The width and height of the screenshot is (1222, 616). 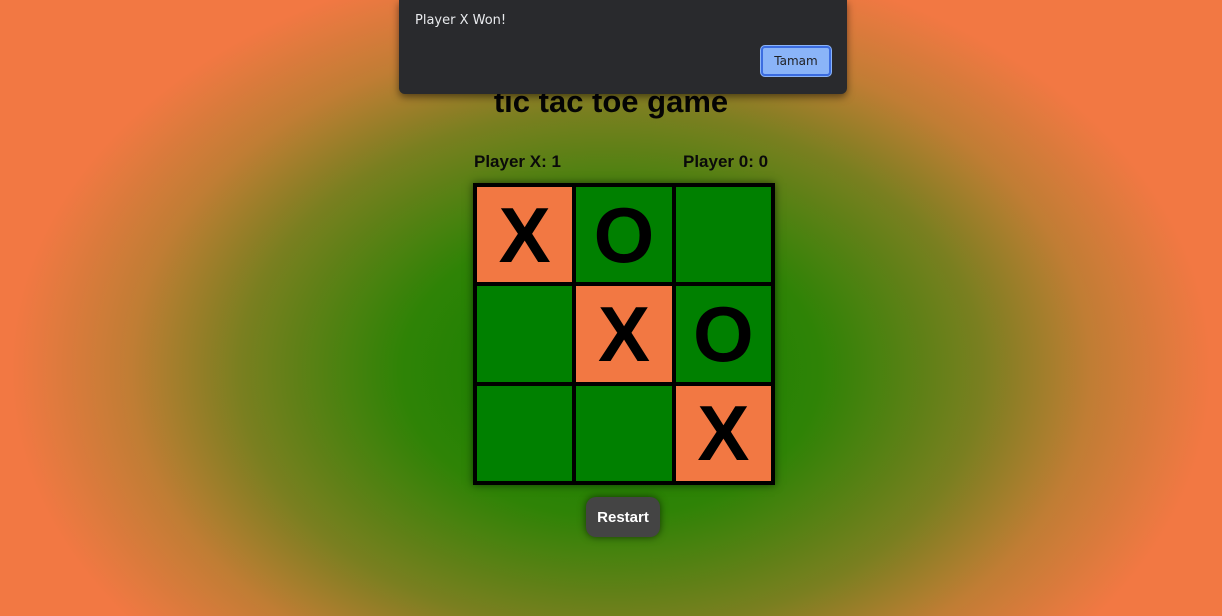 I want to click on score-player-o: Player 0: 0, so click(x=726, y=161).